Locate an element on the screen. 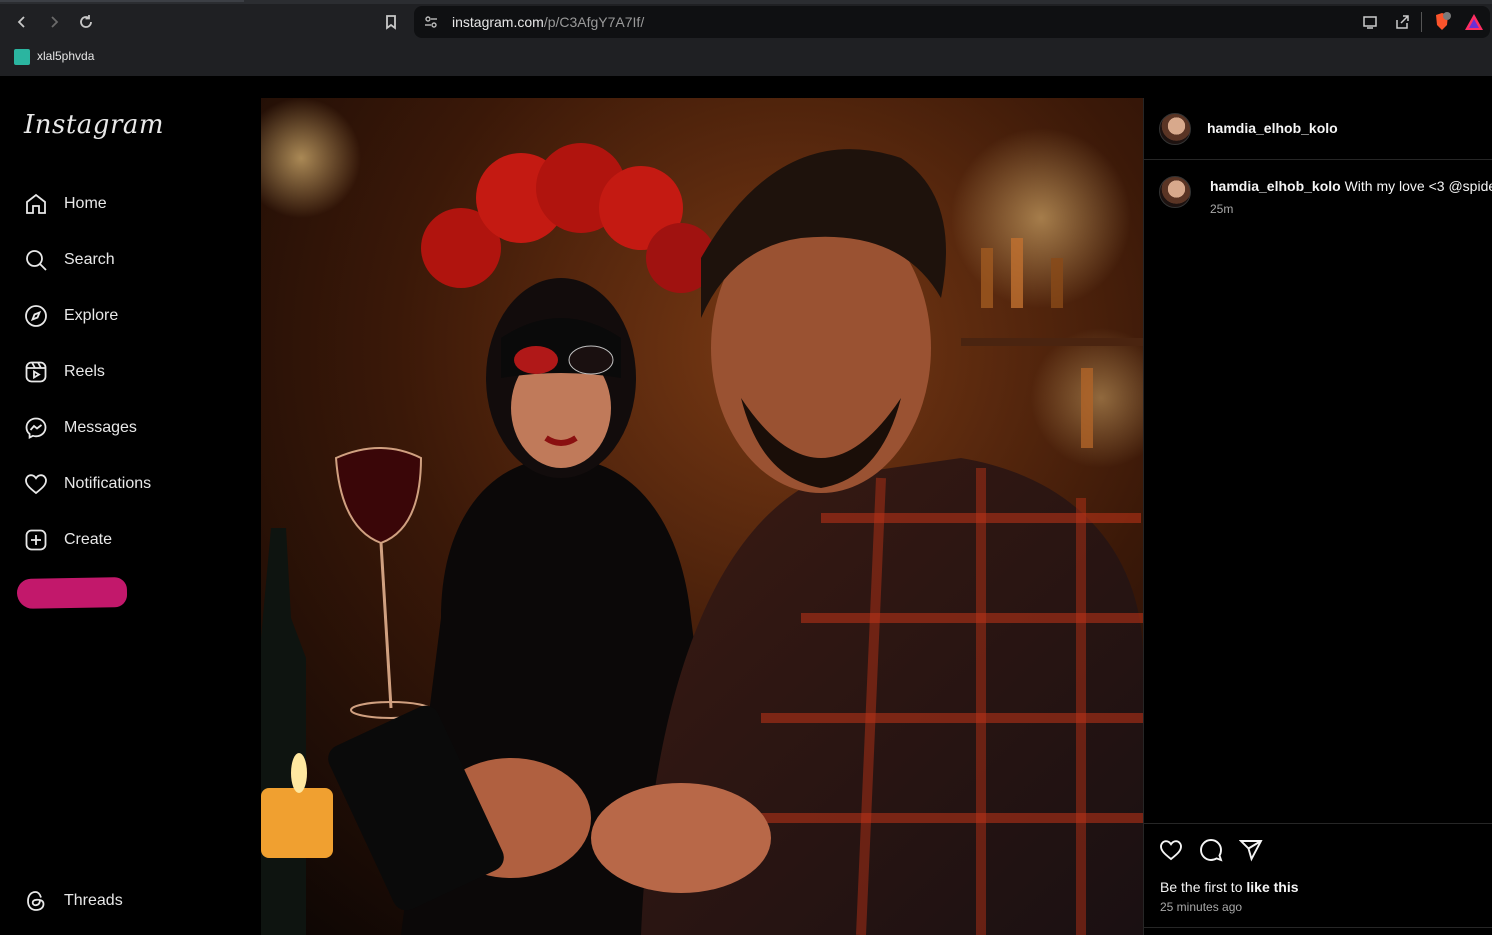 The image size is (1492, 935). like-button is located at coordinates (1171, 850).